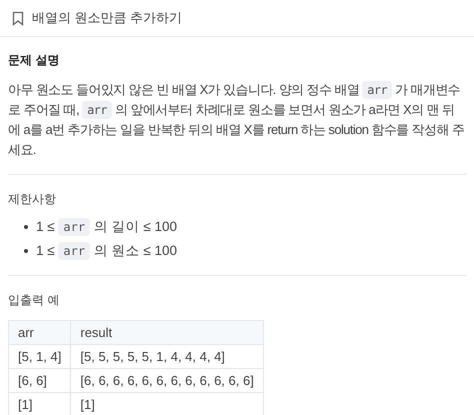 The image size is (474, 415). Describe the element at coordinates (32, 199) in the screenshot. I see `section-heading: 제한사항` at that location.